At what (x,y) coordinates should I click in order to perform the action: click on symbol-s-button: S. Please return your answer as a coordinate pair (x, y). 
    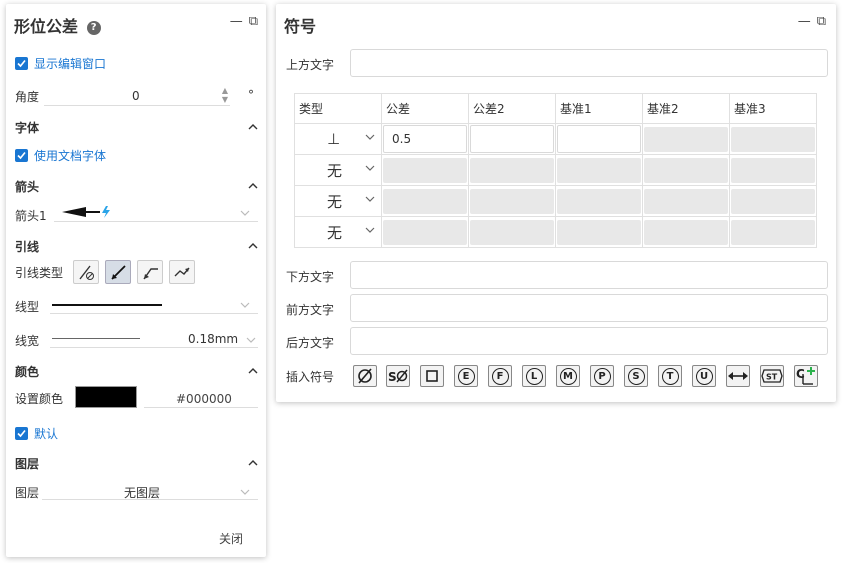
    Looking at the image, I should click on (636, 376).